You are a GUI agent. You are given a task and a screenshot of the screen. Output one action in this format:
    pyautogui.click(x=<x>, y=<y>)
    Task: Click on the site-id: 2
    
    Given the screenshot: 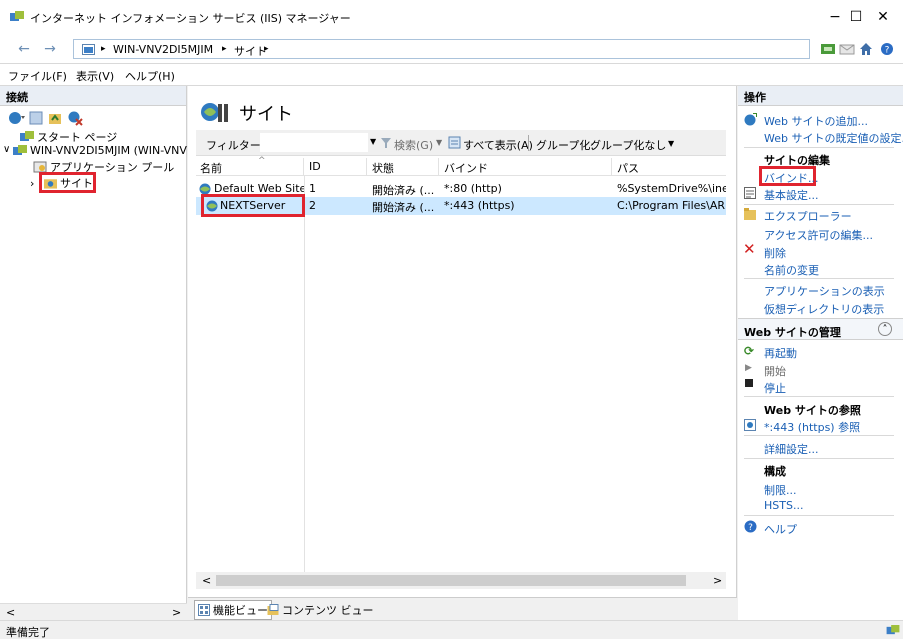 What is the action you would take?
    pyautogui.click(x=312, y=205)
    